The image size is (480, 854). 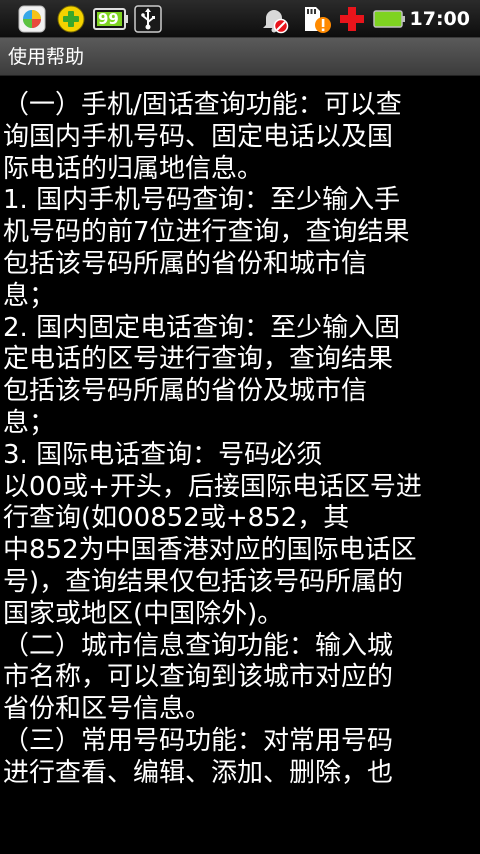 What do you see at coordinates (198, 772) in the screenshot?
I see `help-line: 进行查看、编辑、添加、删除，也` at bounding box center [198, 772].